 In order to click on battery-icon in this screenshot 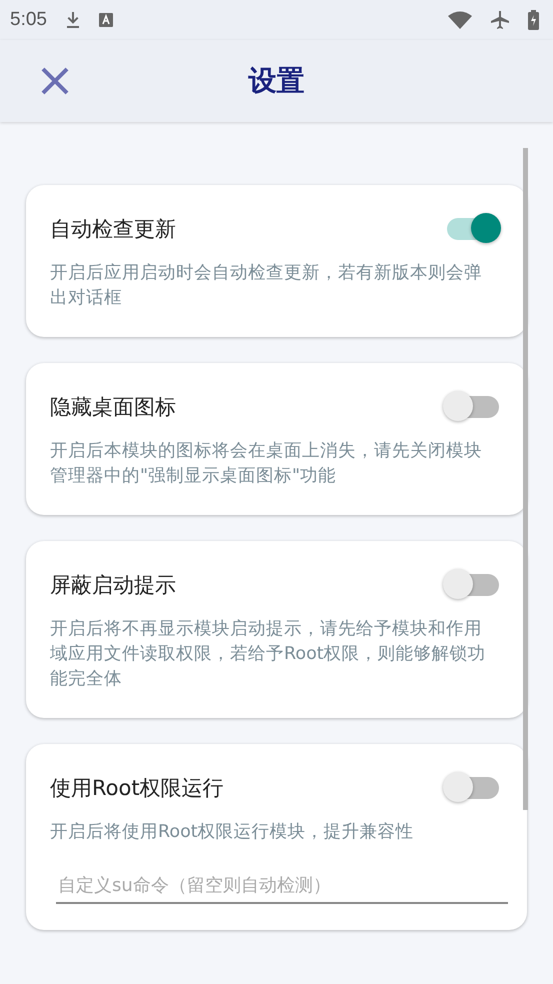, I will do `click(533, 20)`.